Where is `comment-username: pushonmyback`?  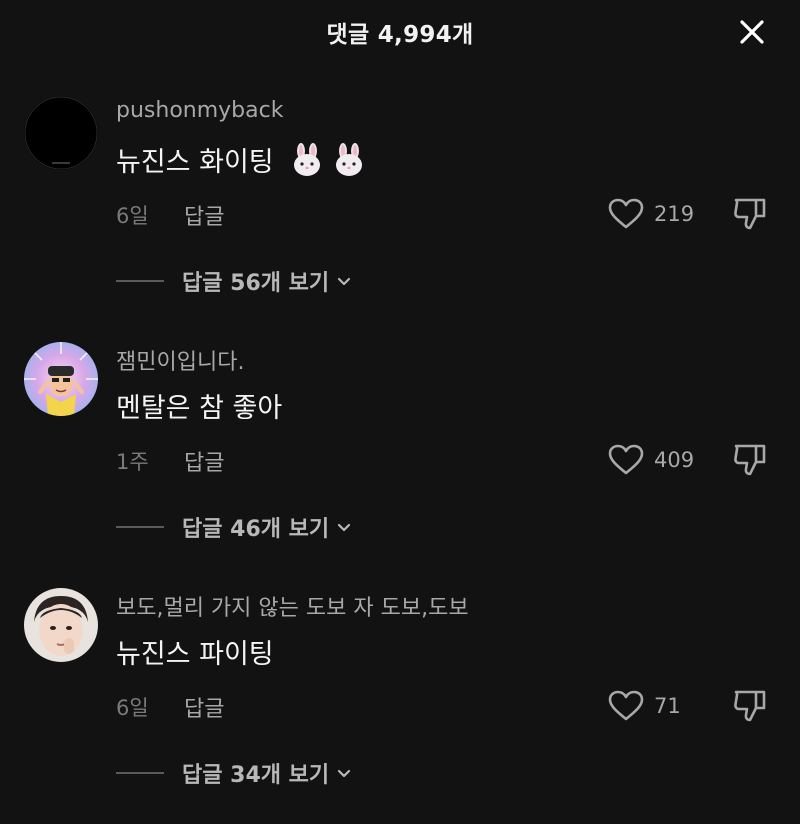
comment-username: pushonmyback is located at coordinates (199, 110).